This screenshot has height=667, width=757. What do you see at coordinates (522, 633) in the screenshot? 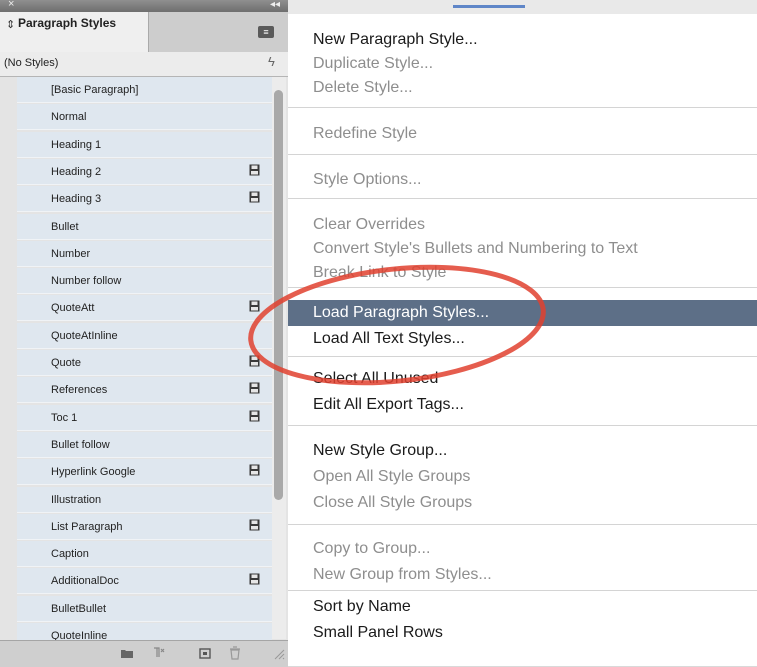
I see `menu-item: Small Panel Rows` at bounding box center [522, 633].